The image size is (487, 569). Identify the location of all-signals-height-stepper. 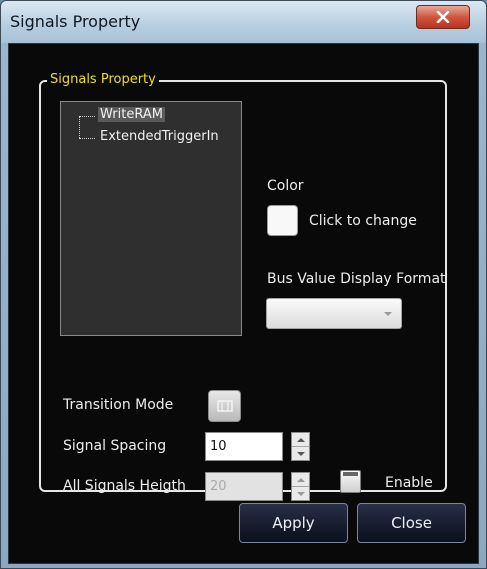
(300, 486).